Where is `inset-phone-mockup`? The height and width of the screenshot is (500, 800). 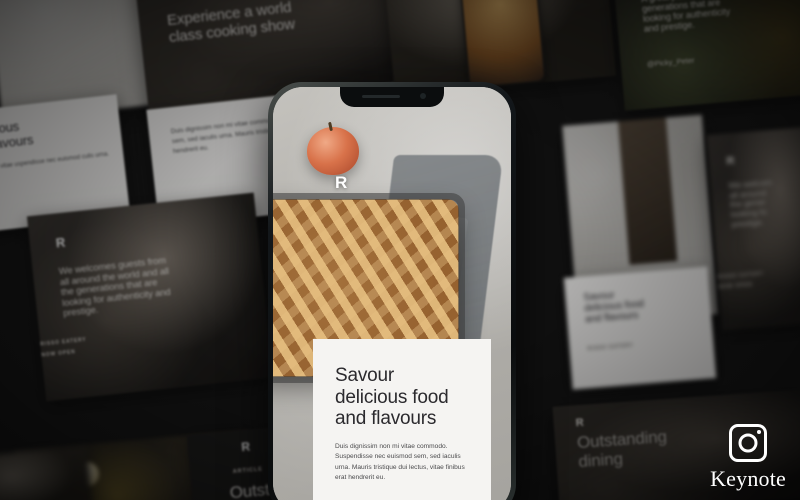
inset-phone-mockup is located at coordinates (502, 45).